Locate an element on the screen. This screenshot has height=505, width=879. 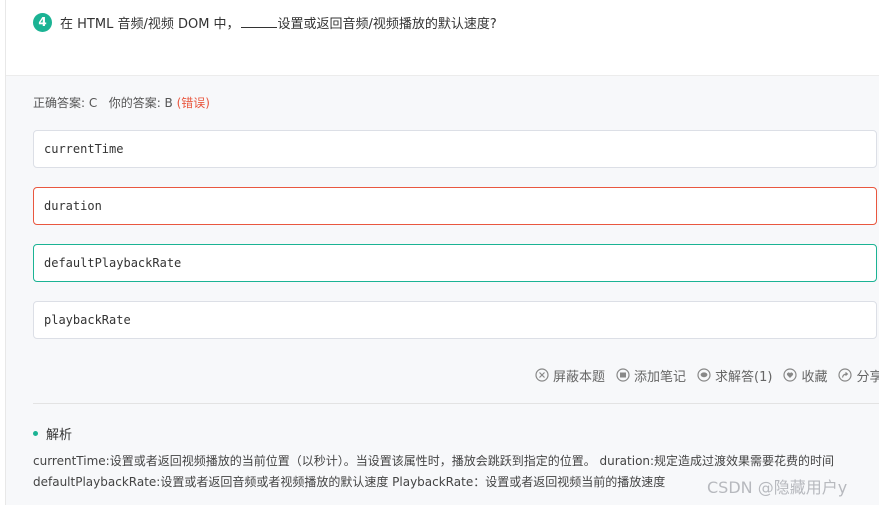
answer-status: (错误) is located at coordinates (193, 103).